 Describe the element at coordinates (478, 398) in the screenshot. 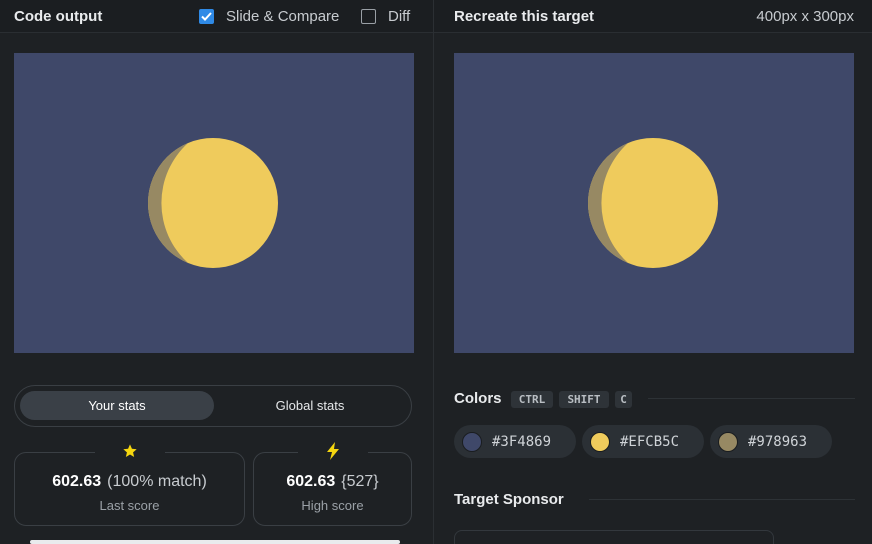

I see `colors-heading: Colors` at that location.